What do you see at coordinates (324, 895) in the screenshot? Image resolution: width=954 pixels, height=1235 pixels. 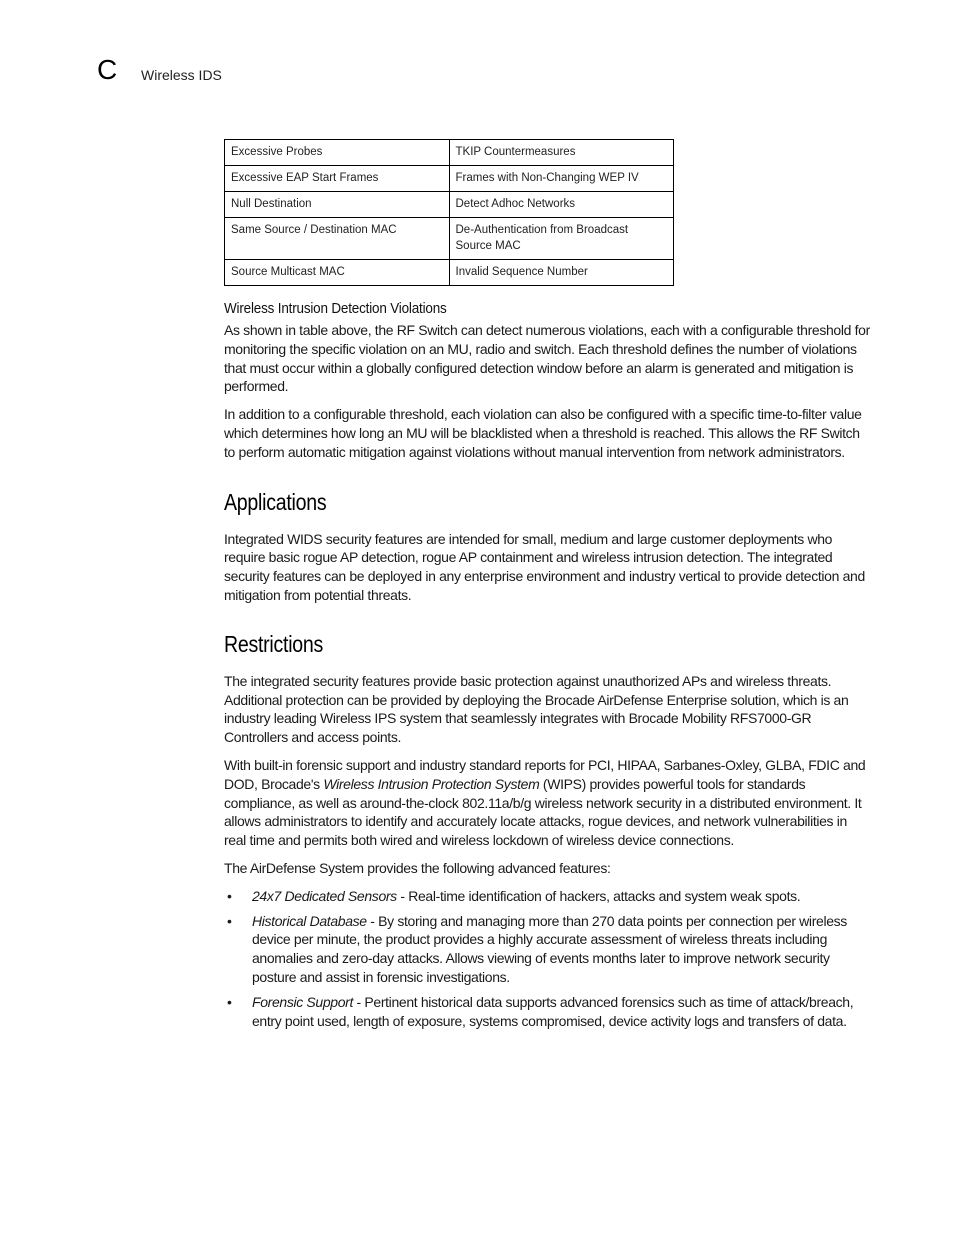 I see `feature-title: 24x7 Dedicated Sensors` at bounding box center [324, 895].